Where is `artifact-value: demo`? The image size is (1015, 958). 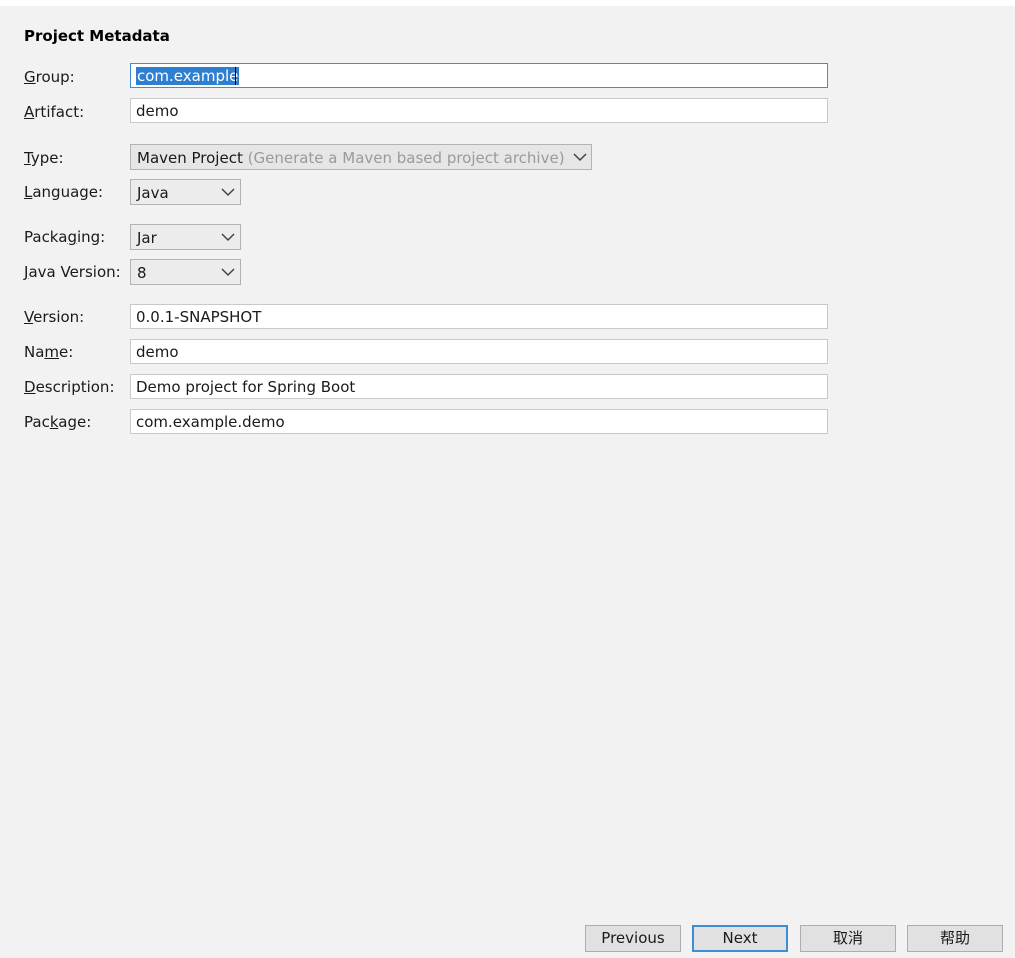
artifact-value: demo is located at coordinates (157, 111).